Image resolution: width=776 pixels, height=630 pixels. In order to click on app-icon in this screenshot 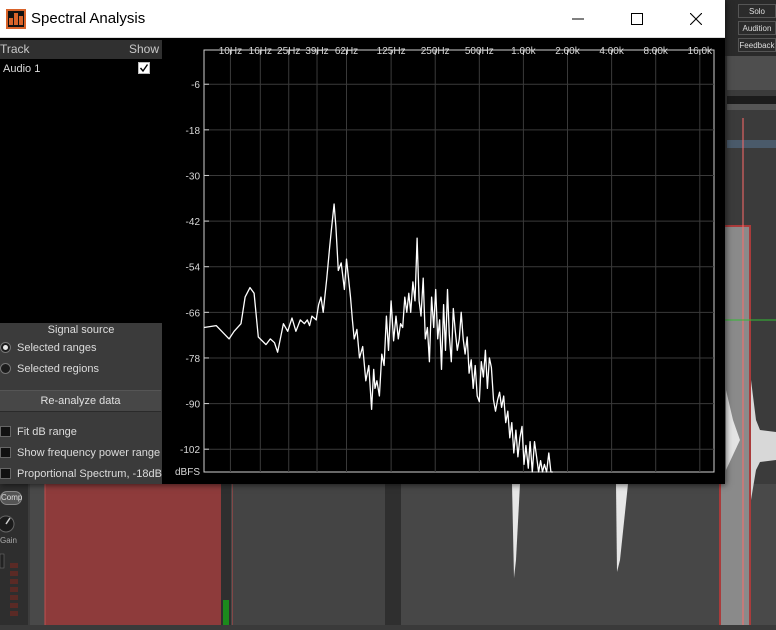, I will do `click(16, 19)`.